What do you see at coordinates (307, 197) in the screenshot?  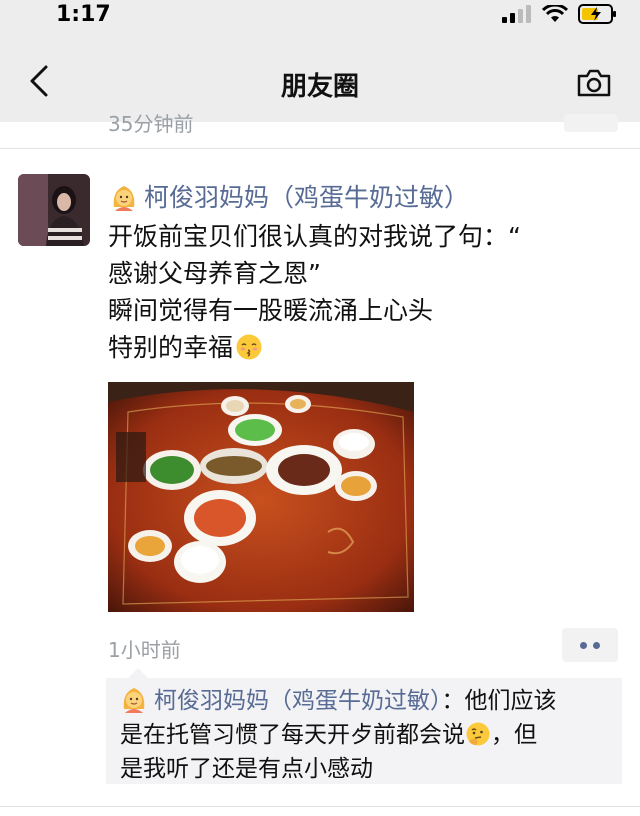 I see `post-author-name: 柯俊羽妈妈（鸡蛋牛奶过敏）` at bounding box center [307, 197].